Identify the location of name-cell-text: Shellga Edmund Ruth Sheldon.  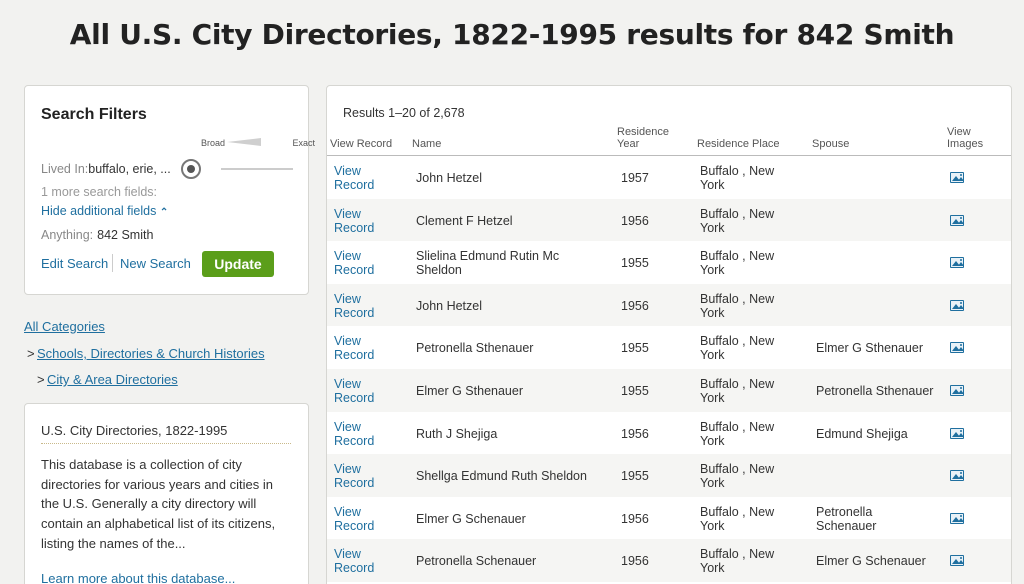
(501, 476).